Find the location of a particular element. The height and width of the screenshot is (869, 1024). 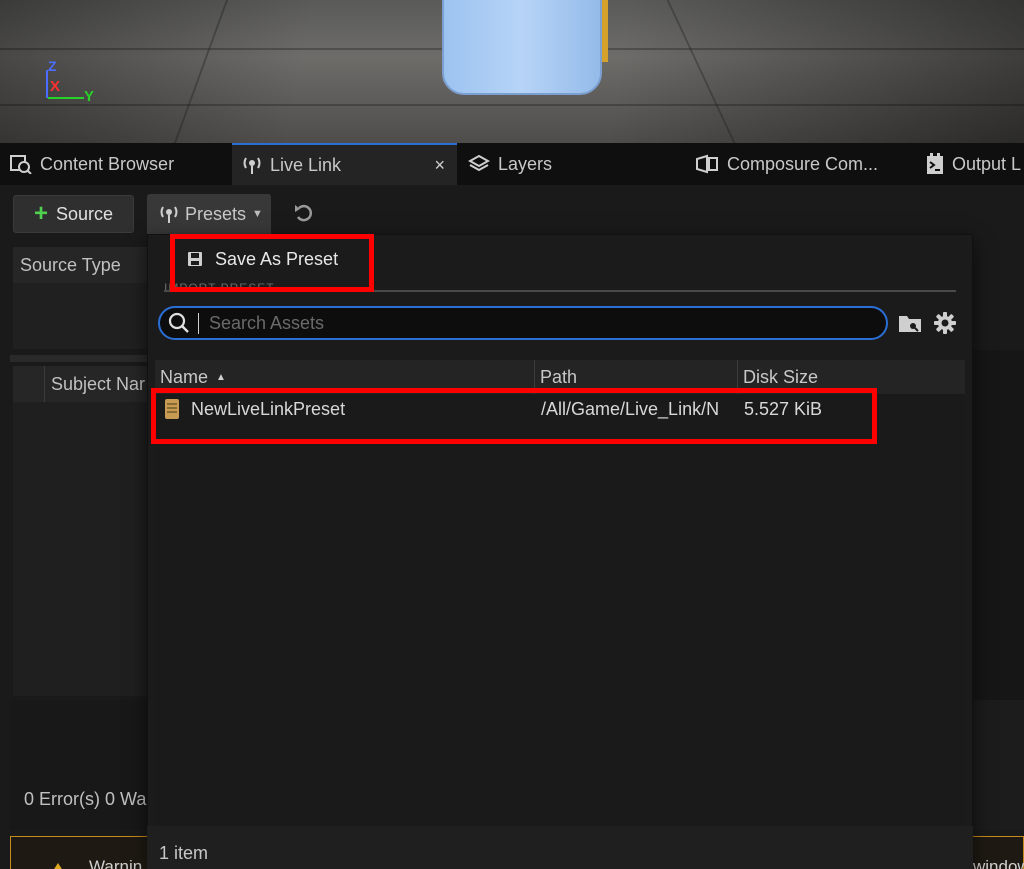

message-status-area: 0 Error(s) 0 Wa is located at coordinates (78, 765).